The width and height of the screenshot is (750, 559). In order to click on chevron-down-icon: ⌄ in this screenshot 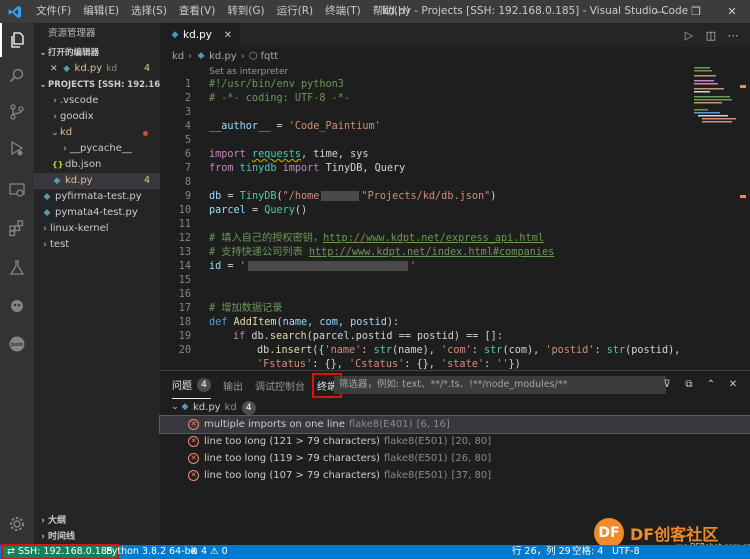, I will do `click(43, 53)`.